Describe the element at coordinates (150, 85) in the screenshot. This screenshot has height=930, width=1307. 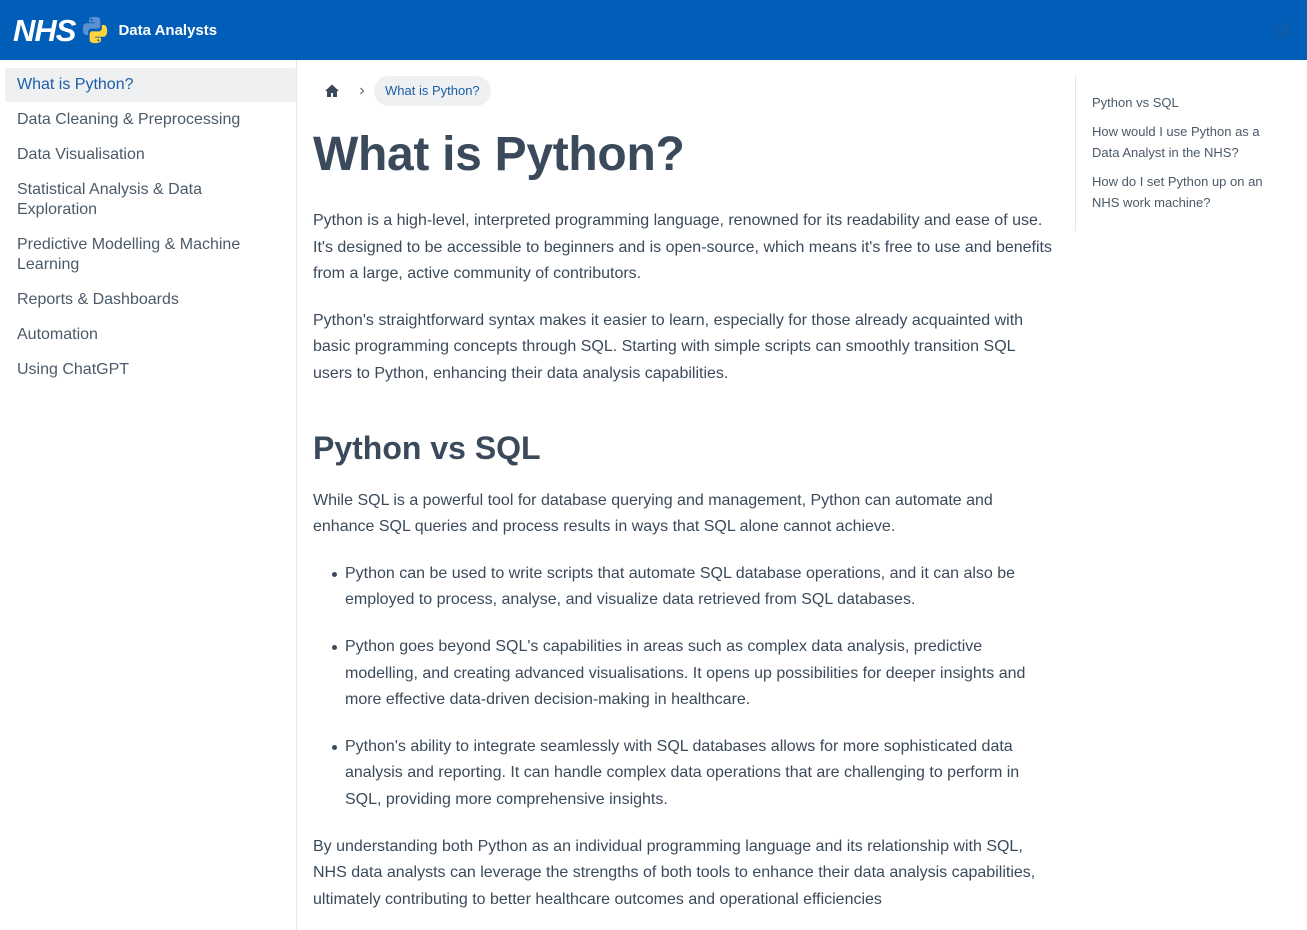
I see `sidebar-item-what-is-python: What is Python?` at that location.